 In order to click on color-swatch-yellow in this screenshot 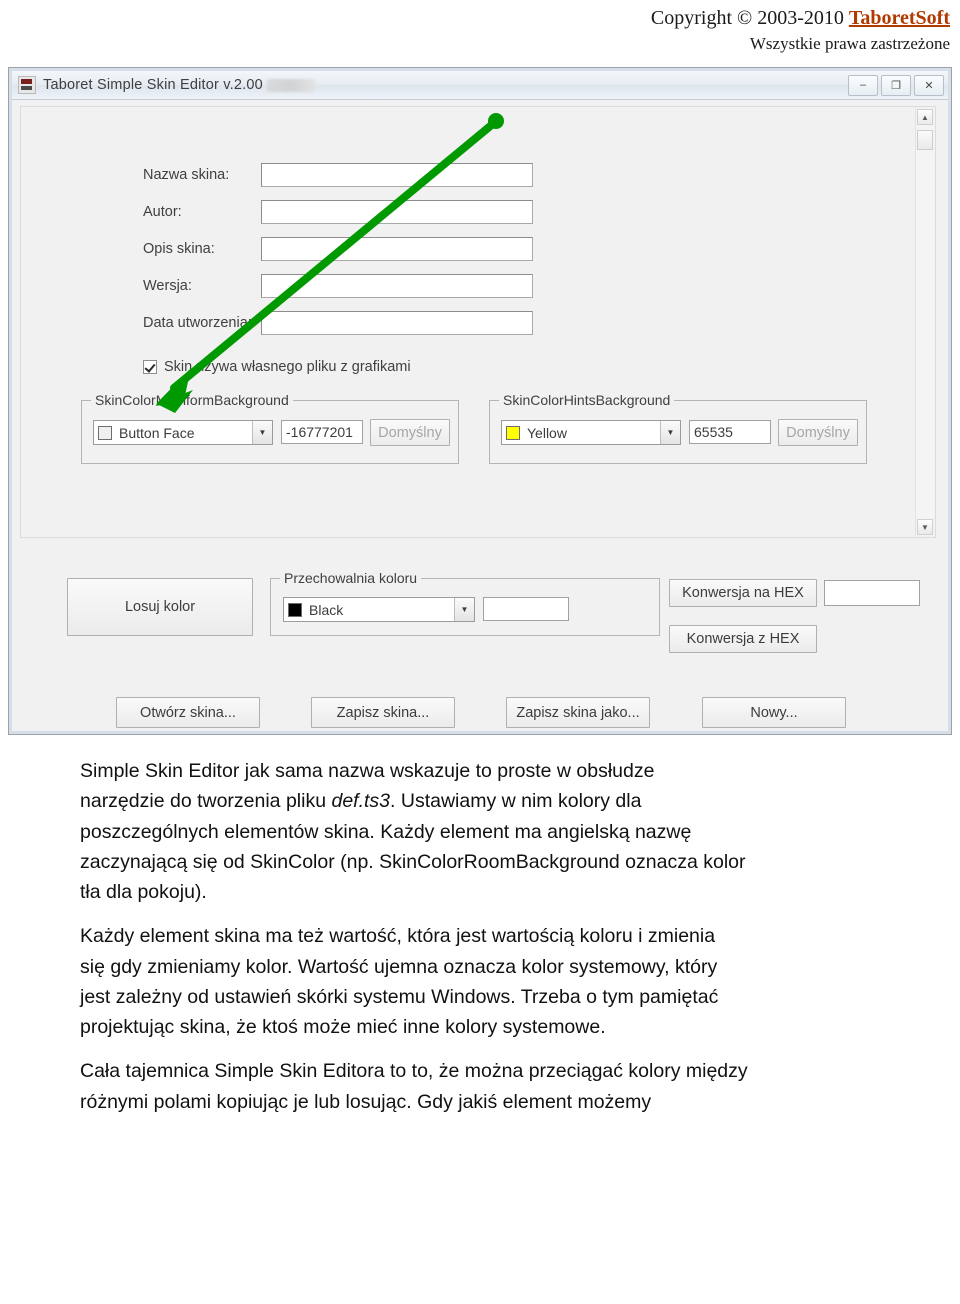, I will do `click(513, 432)`.